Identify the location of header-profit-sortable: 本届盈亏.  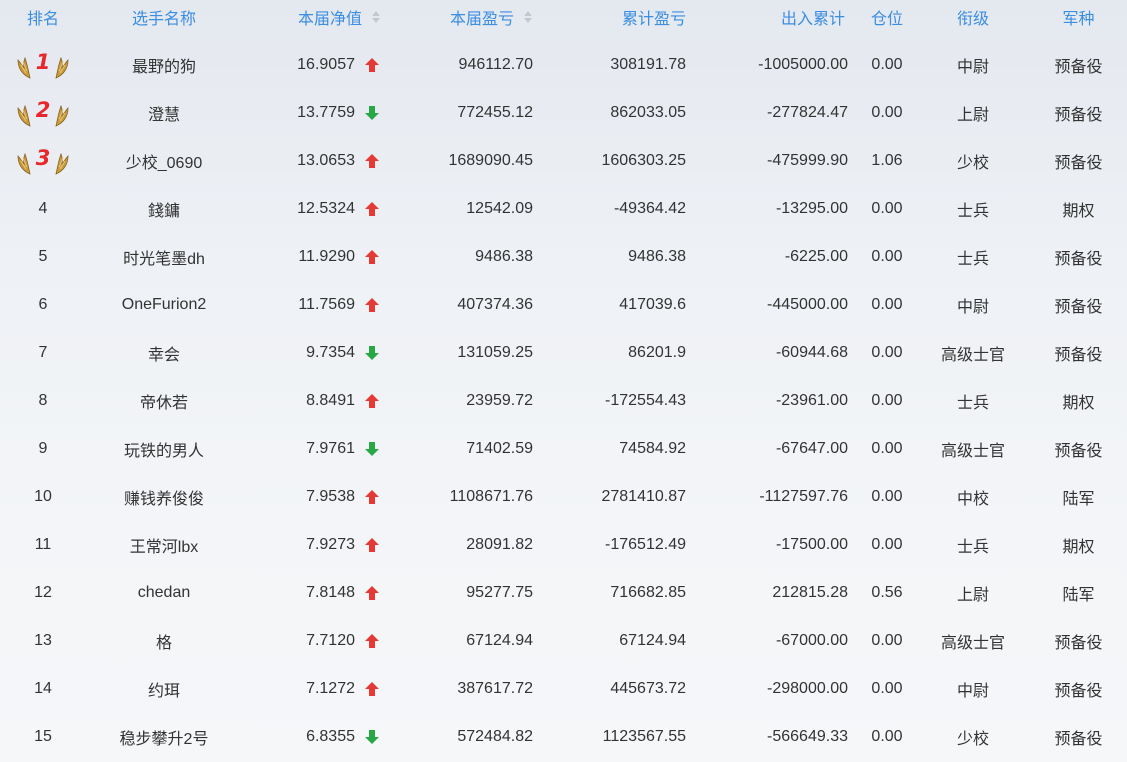
(471, 17).